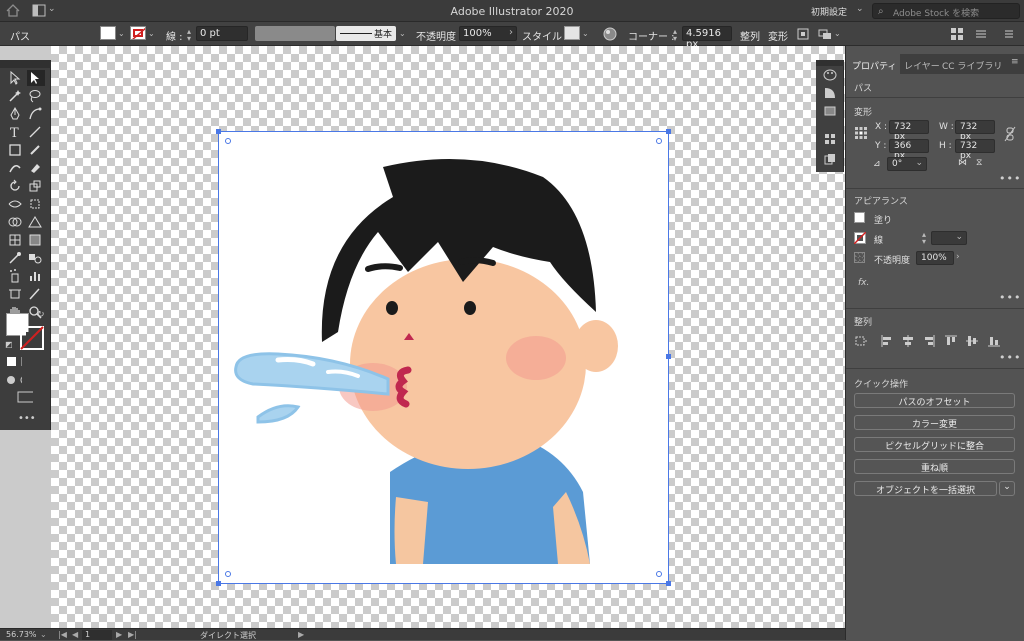  Describe the element at coordinates (707, 38) in the screenshot. I see `corner-radius-field: 4.5916 px` at that location.